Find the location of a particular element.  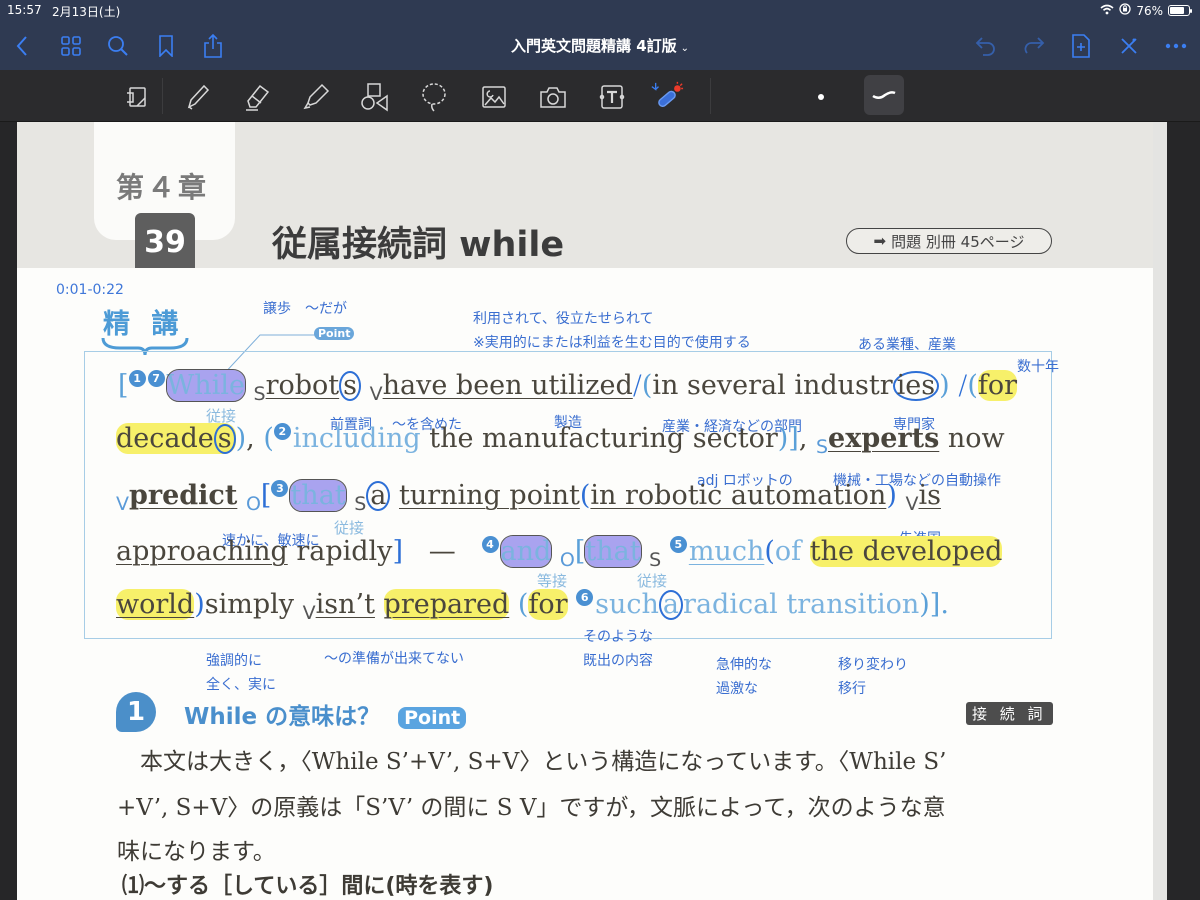

number-badge: 7 is located at coordinates (156, 378).